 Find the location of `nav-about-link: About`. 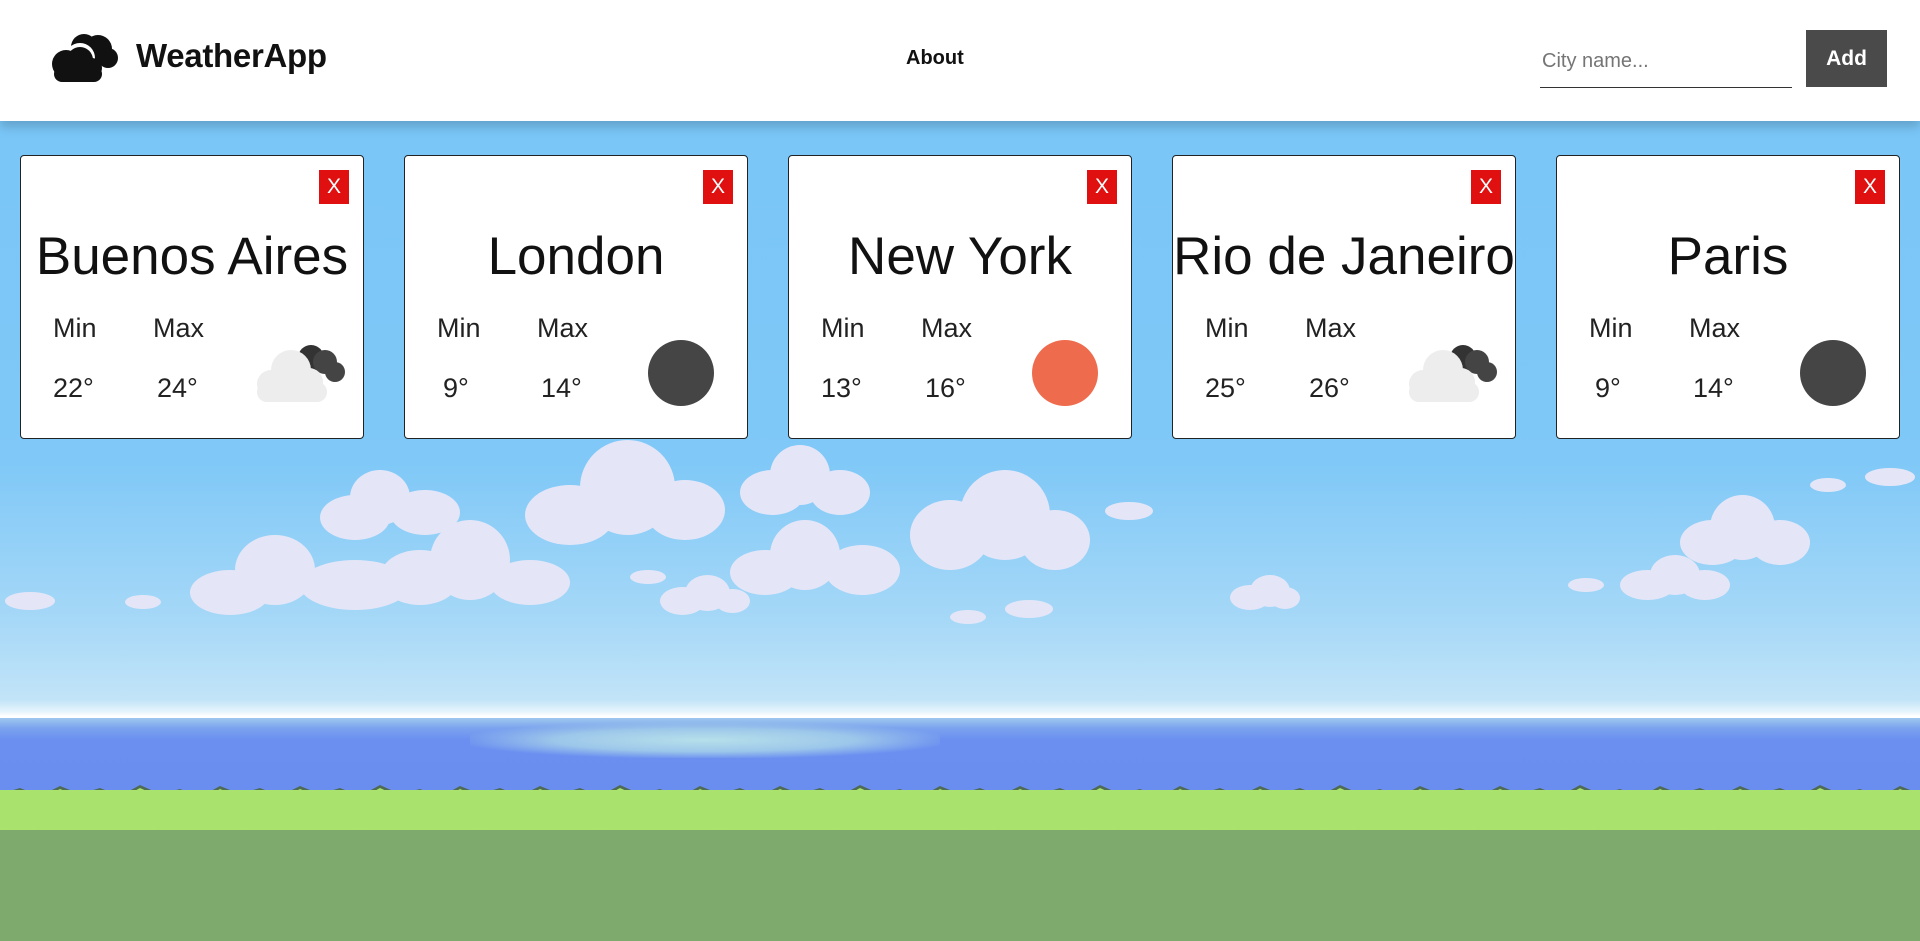

nav-about-link: About is located at coordinates (935, 58).